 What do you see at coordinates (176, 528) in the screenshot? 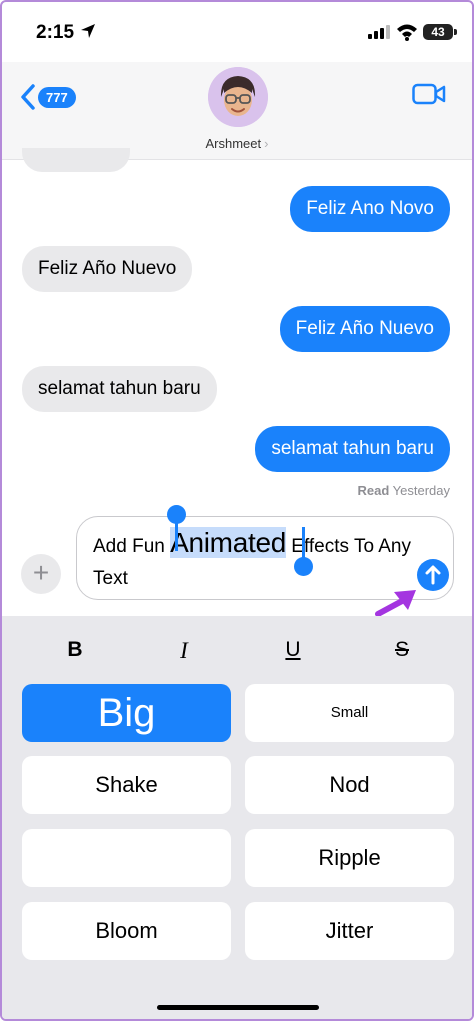
I see `selection-start-handle` at bounding box center [176, 528].